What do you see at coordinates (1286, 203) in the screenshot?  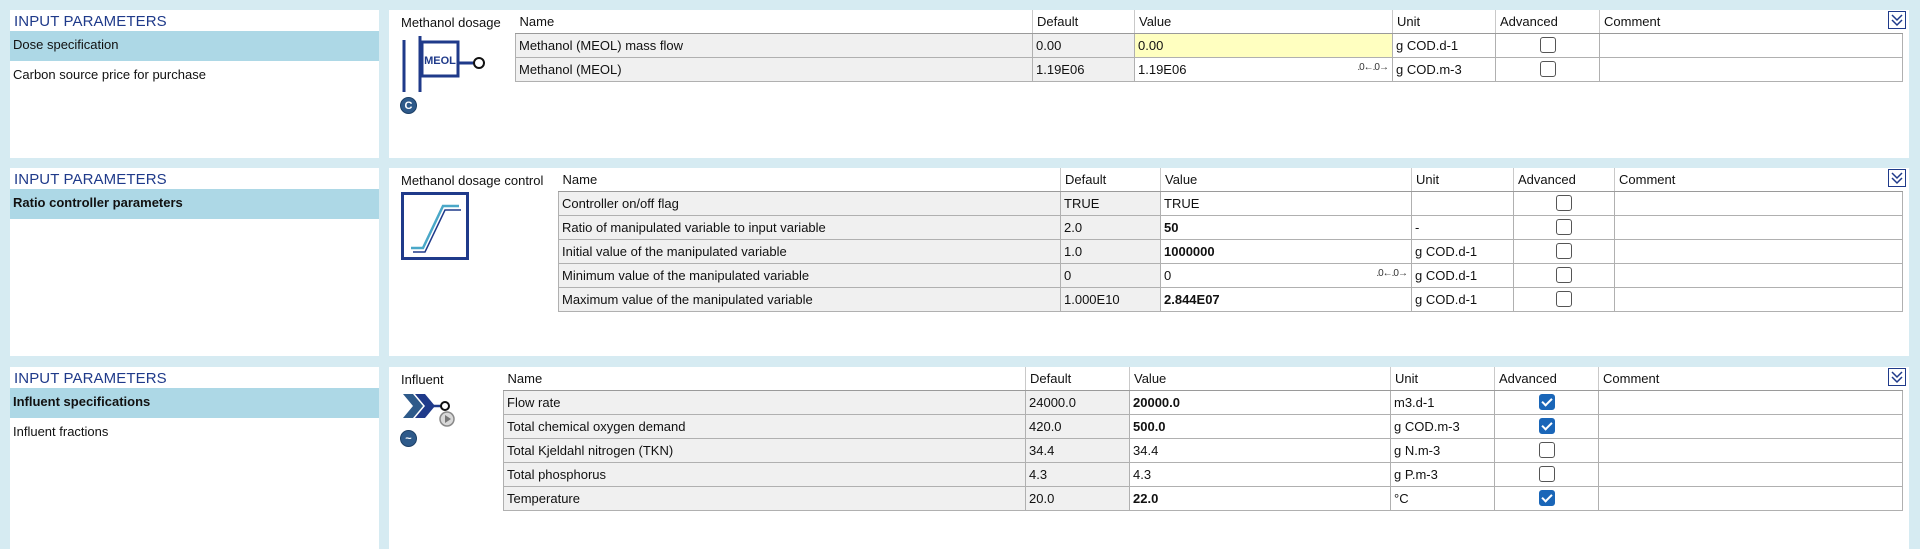 I see `param-value-input: TRUE` at bounding box center [1286, 203].